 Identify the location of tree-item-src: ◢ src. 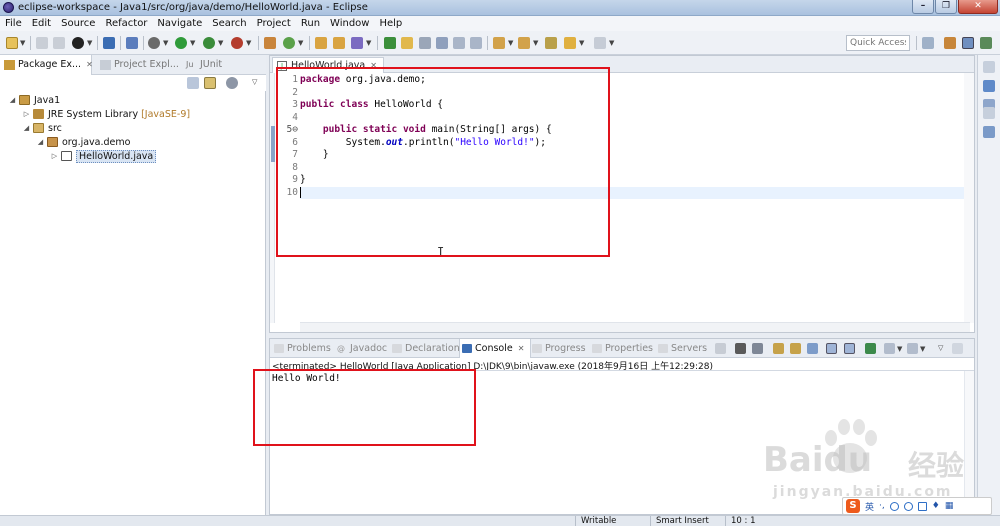
(42, 128).